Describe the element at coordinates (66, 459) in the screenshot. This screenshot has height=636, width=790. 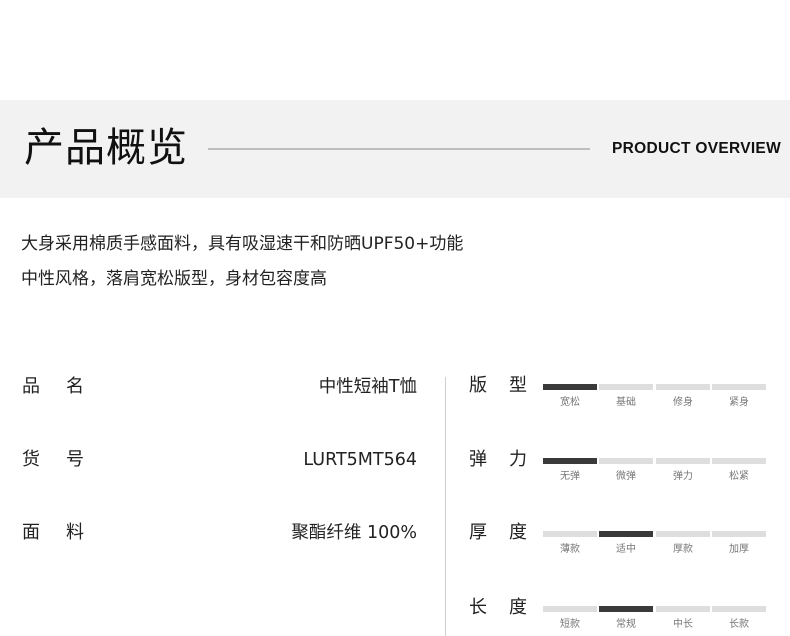
I see `spec-label-sku: 货号` at that location.